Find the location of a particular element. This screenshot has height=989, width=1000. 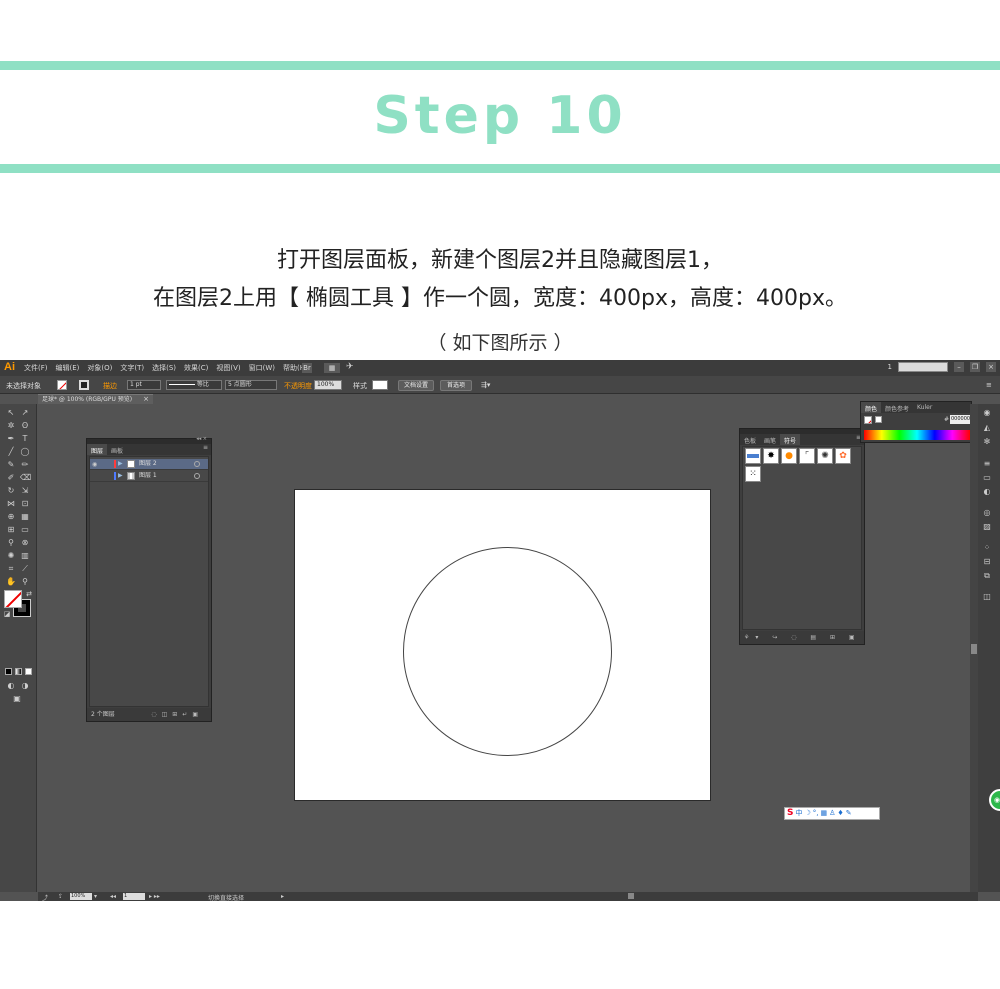

ime-keyboard-icon: ▦ is located at coordinates (824, 813).